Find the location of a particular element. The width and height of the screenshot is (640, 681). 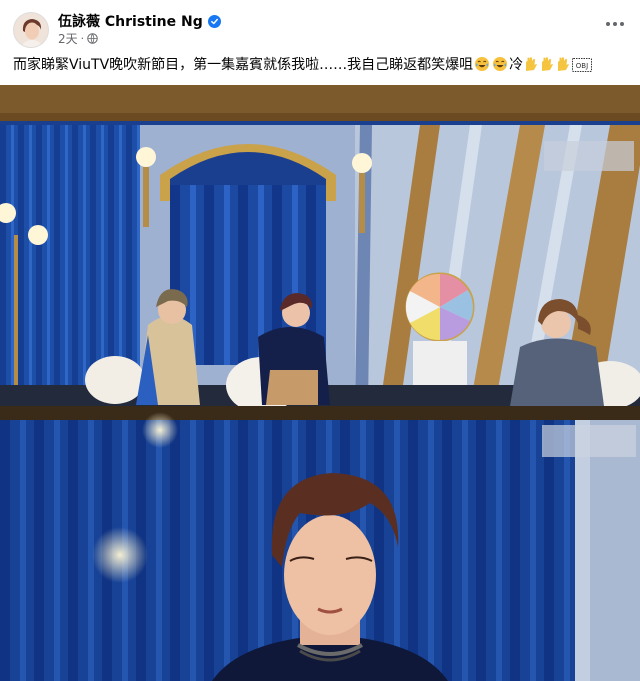

author-row: 伍詠薇 Christine Ng is located at coordinates (139, 21).